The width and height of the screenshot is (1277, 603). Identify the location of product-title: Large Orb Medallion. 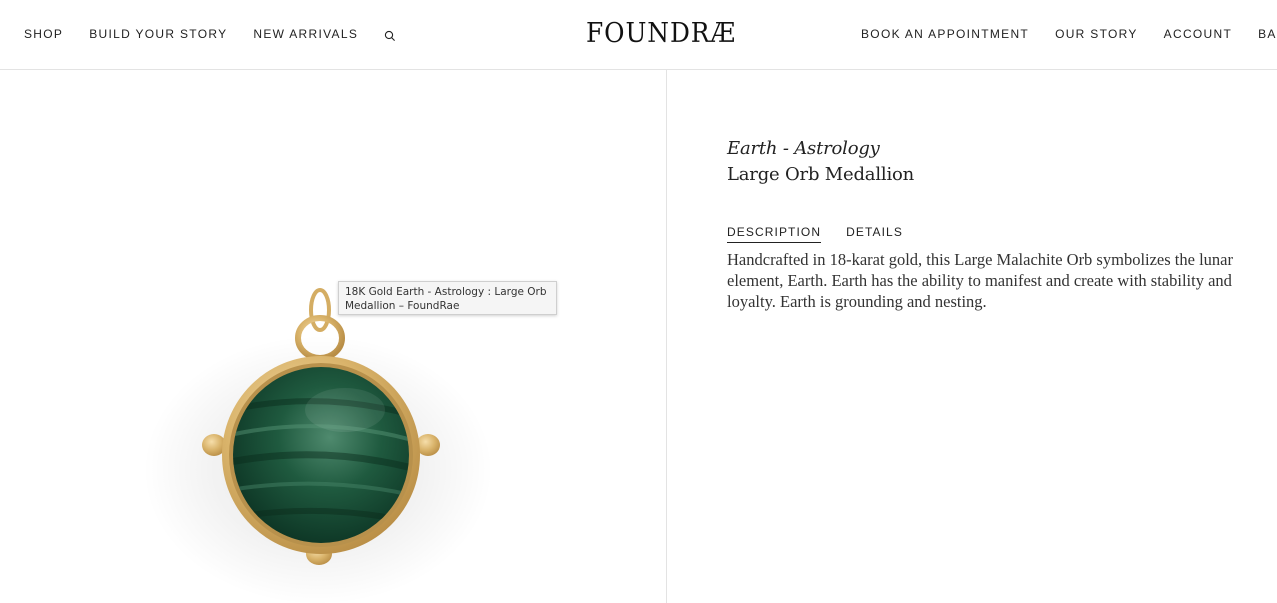
(821, 174).